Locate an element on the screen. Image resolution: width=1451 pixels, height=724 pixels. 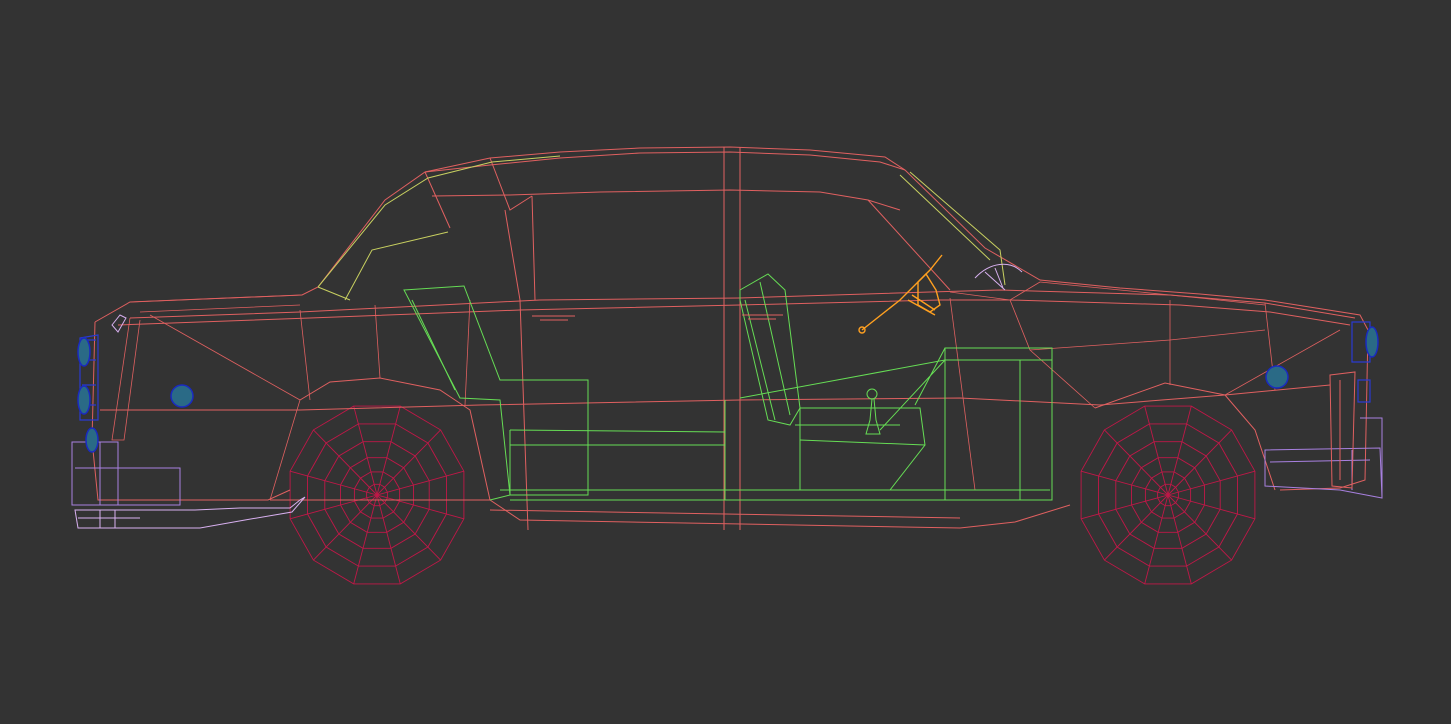
front-marker-lamp is located at coordinates (182, 396).